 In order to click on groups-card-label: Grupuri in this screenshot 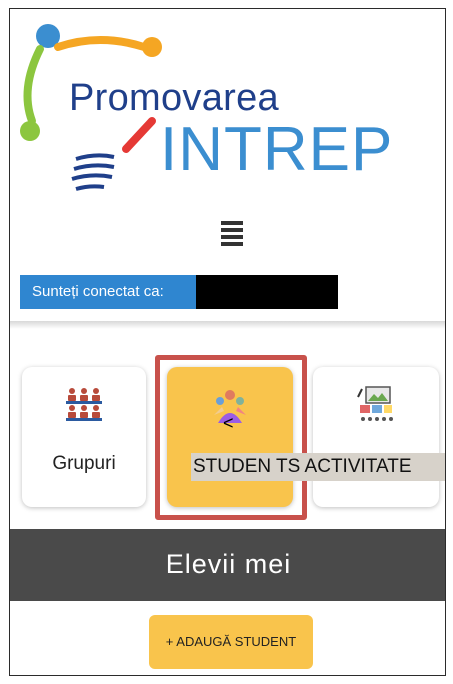, I will do `click(84, 463)`.